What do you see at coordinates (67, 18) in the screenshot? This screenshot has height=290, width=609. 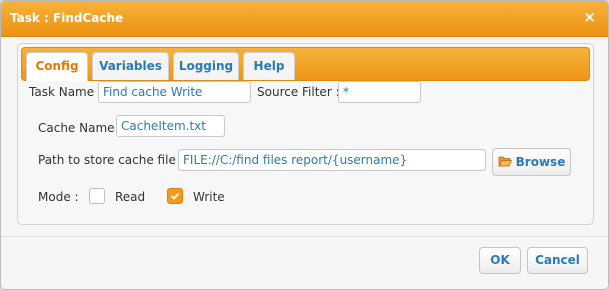 I see `dialog-title: Task : FindCache` at bounding box center [67, 18].